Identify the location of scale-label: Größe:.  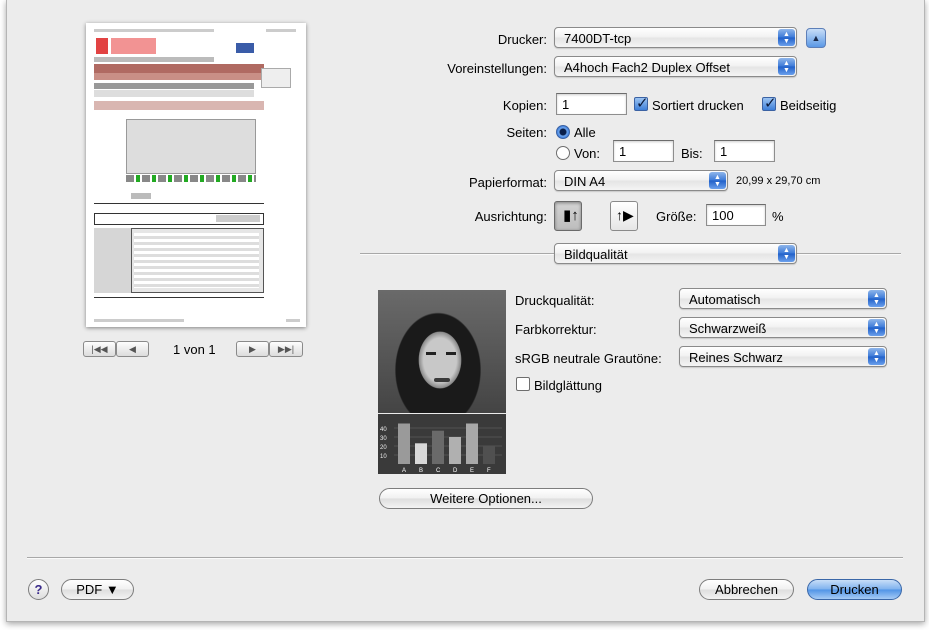
(676, 216).